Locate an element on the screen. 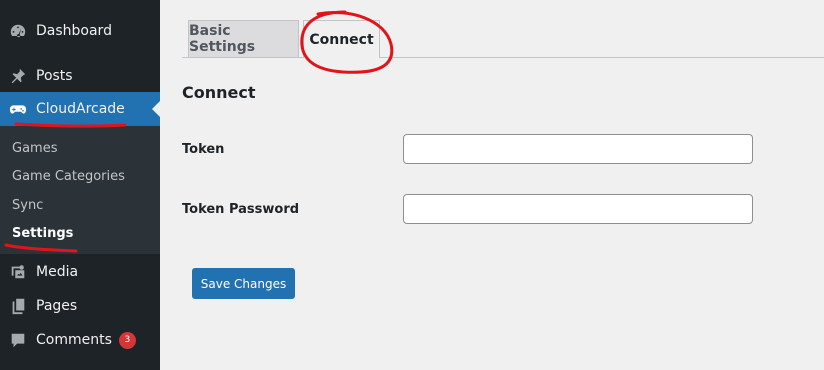 This screenshot has height=370, width=824. submenu-item-settings: Settings is located at coordinates (42, 233).